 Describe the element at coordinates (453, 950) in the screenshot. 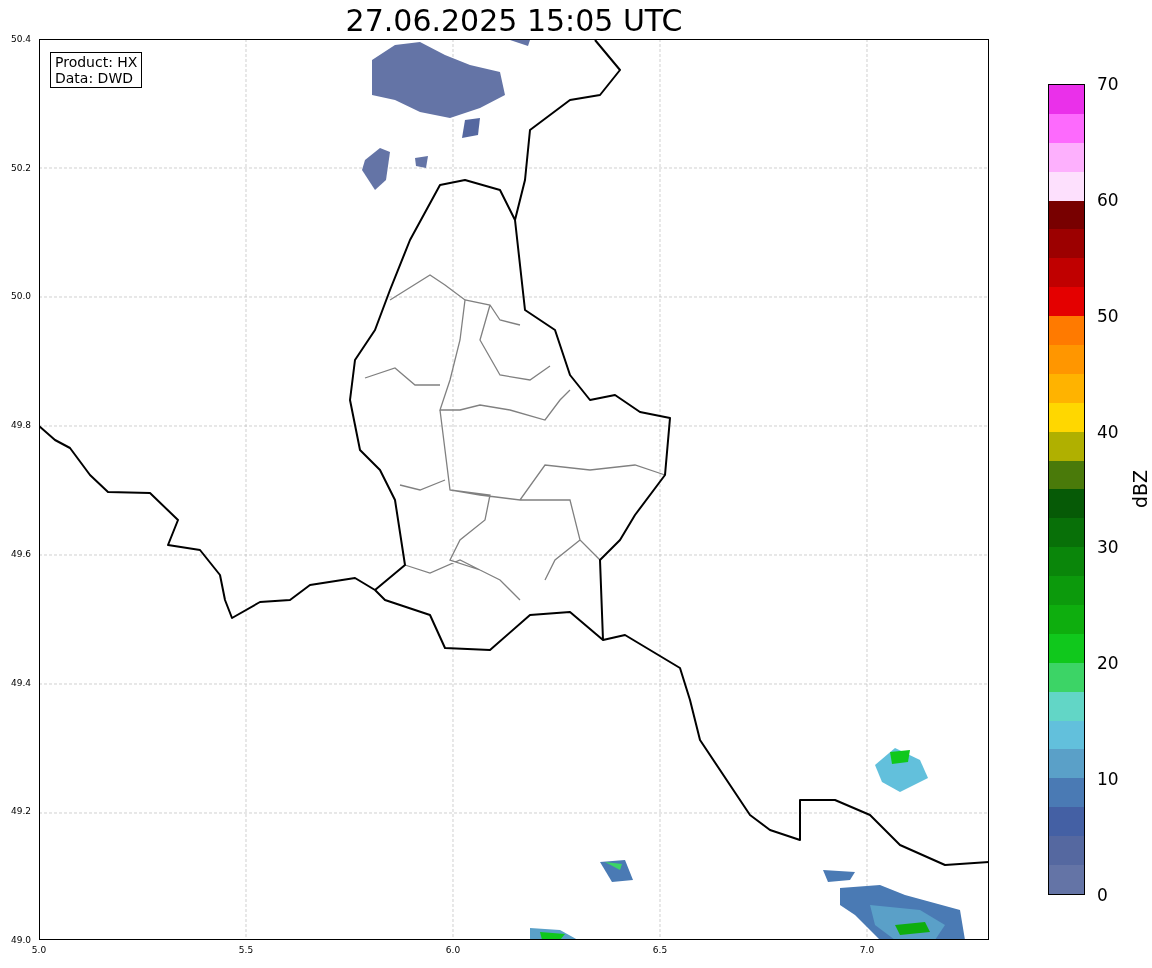

I see `x-axis-tick-label: 6.0` at that location.